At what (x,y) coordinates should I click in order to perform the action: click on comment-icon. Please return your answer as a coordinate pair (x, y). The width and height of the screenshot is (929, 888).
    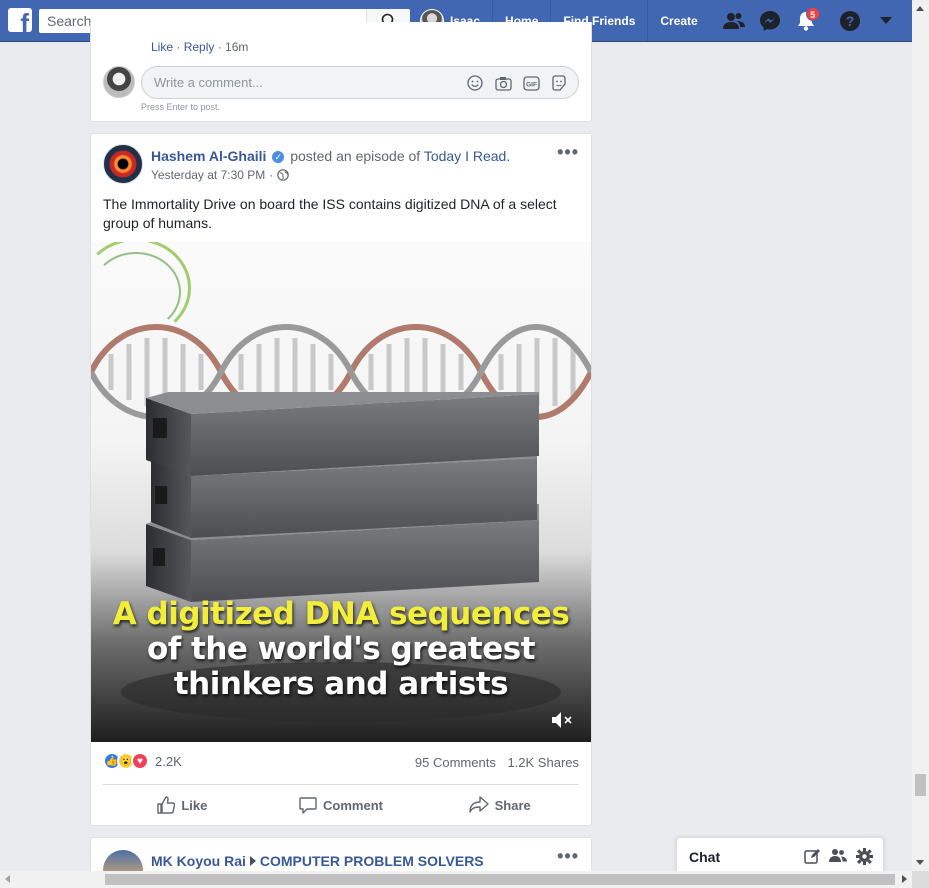
    Looking at the image, I should click on (308, 805).